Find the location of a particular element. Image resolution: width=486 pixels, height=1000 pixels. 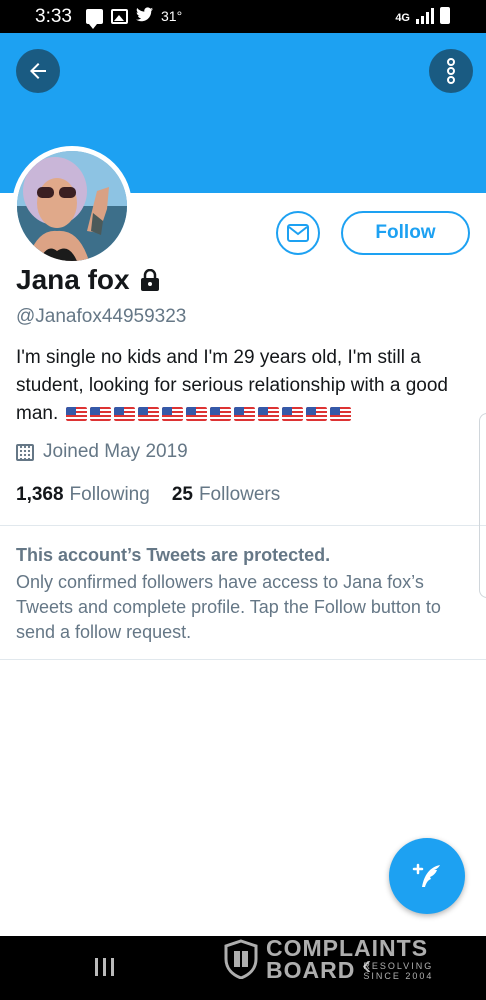

network-4g-icon: 4G is located at coordinates (402, 18).